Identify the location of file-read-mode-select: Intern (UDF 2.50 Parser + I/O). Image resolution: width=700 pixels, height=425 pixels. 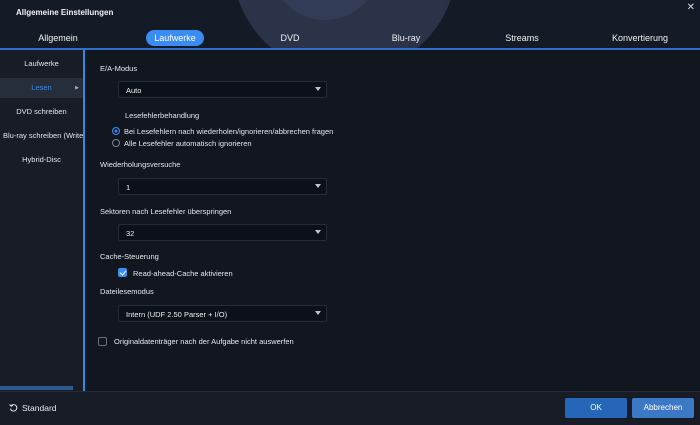
(222, 313).